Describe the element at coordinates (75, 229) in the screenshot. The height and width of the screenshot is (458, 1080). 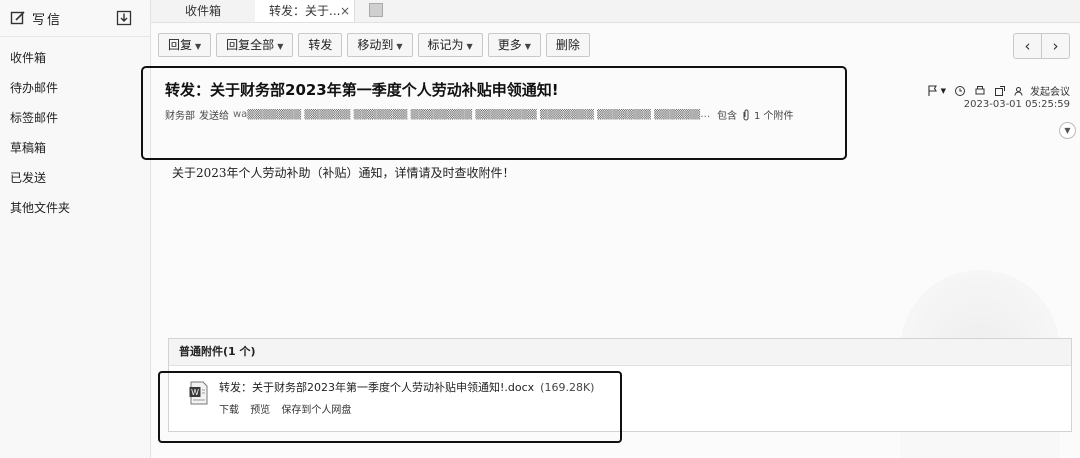
I see `sidebar: 写信 收件箱 待办邮件 标签邮件 草稿箱 已发送 其他文件夹` at that location.